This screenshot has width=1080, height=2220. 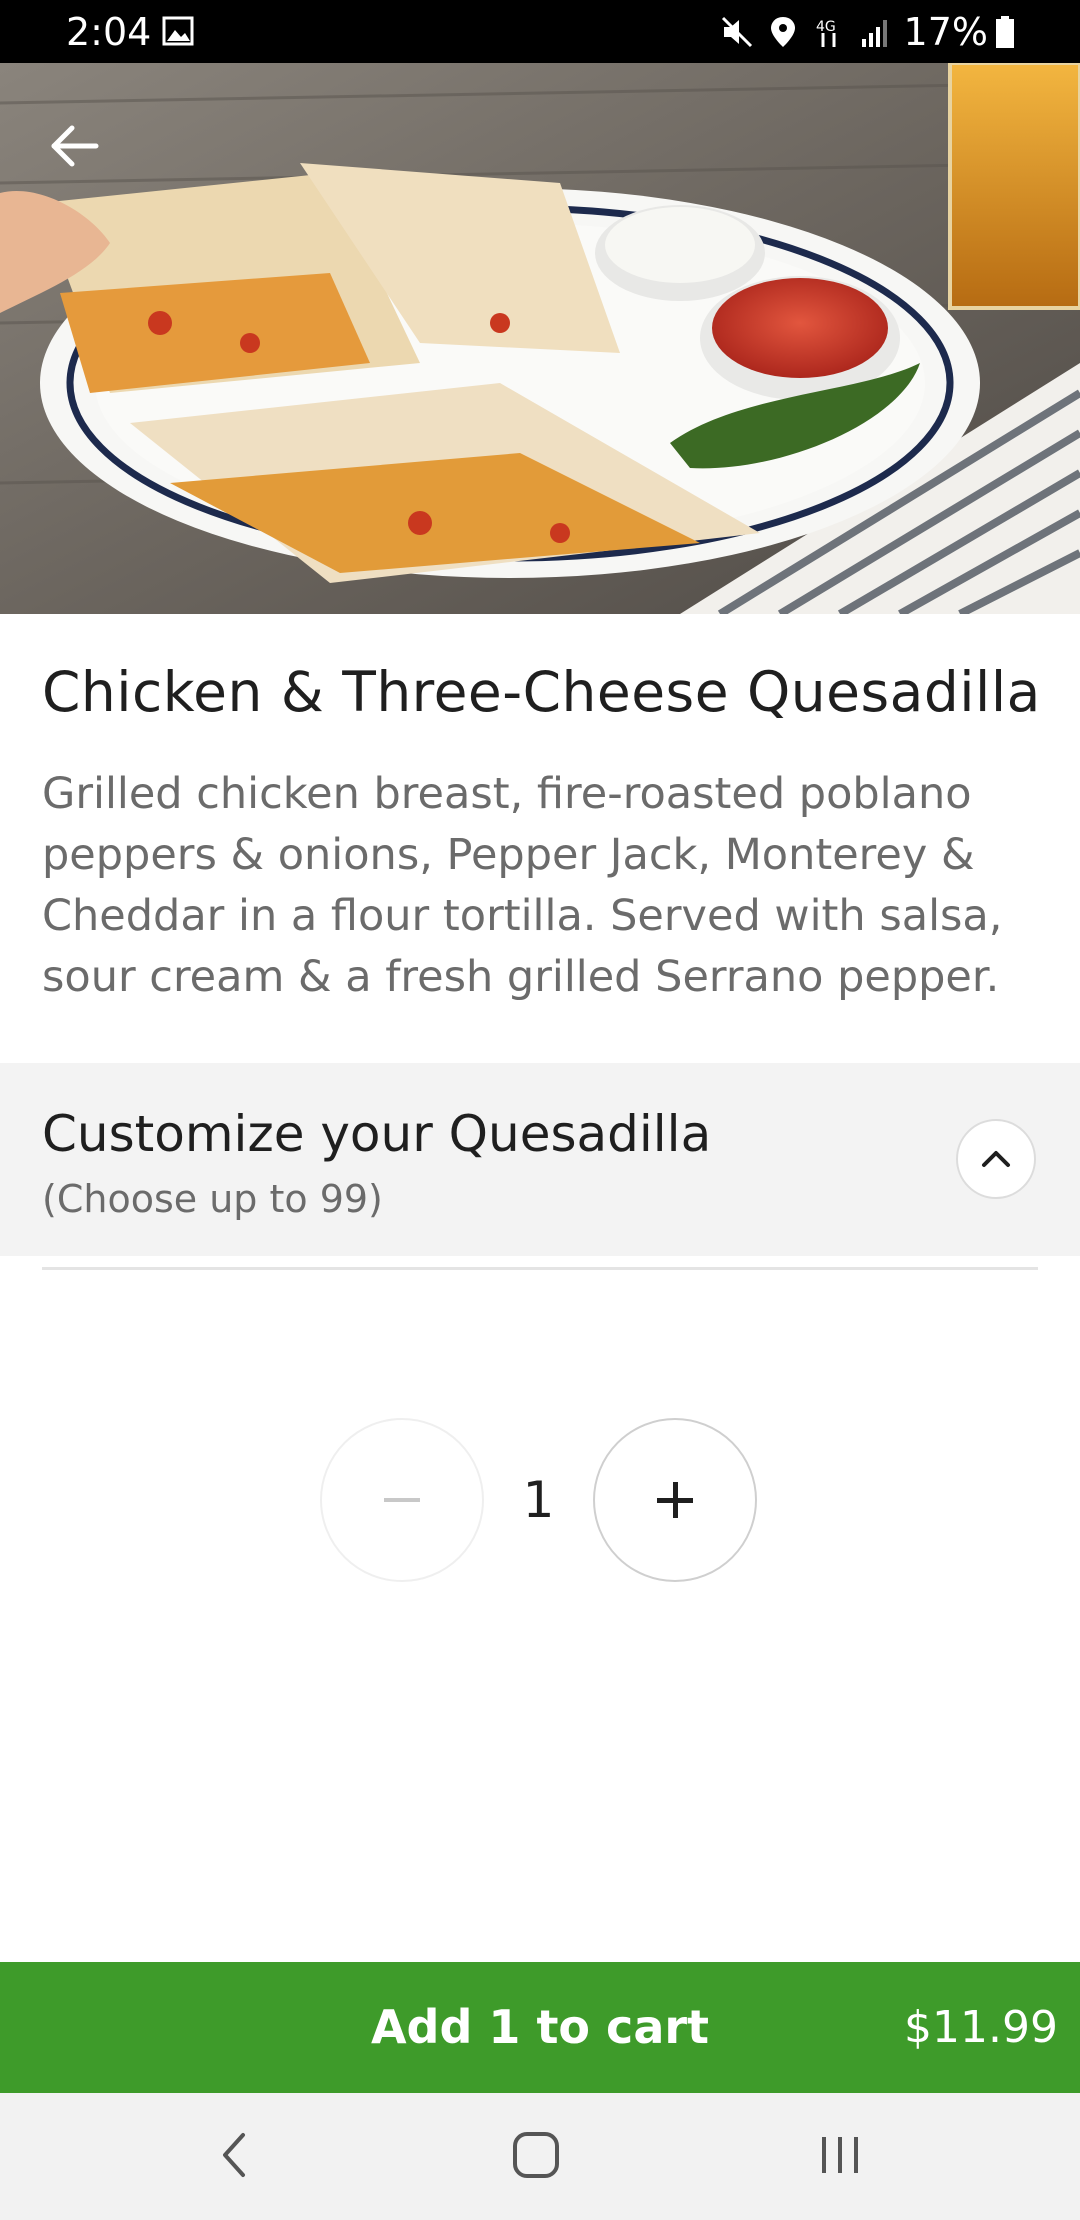 What do you see at coordinates (981, 2027) in the screenshot?
I see `cart-price: $11.99` at bounding box center [981, 2027].